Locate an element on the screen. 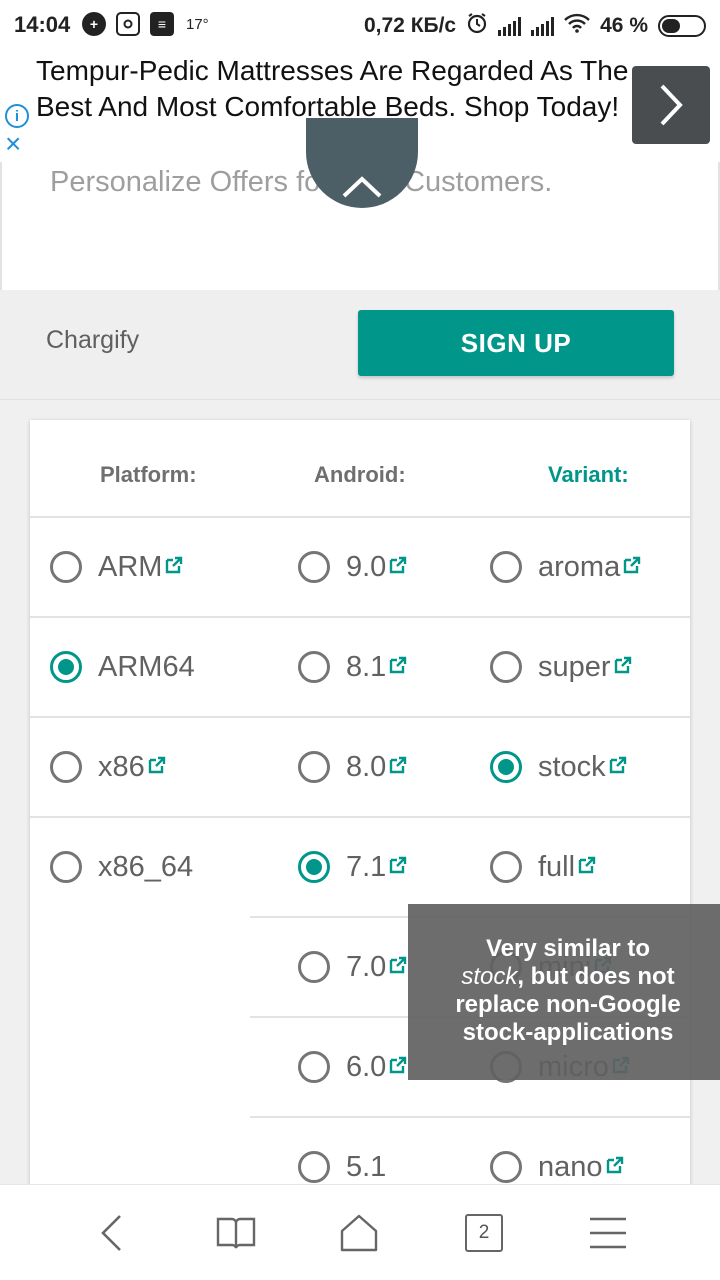 The width and height of the screenshot is (720, 1280). platform-option: ARM is located at coordinates (117, 567).